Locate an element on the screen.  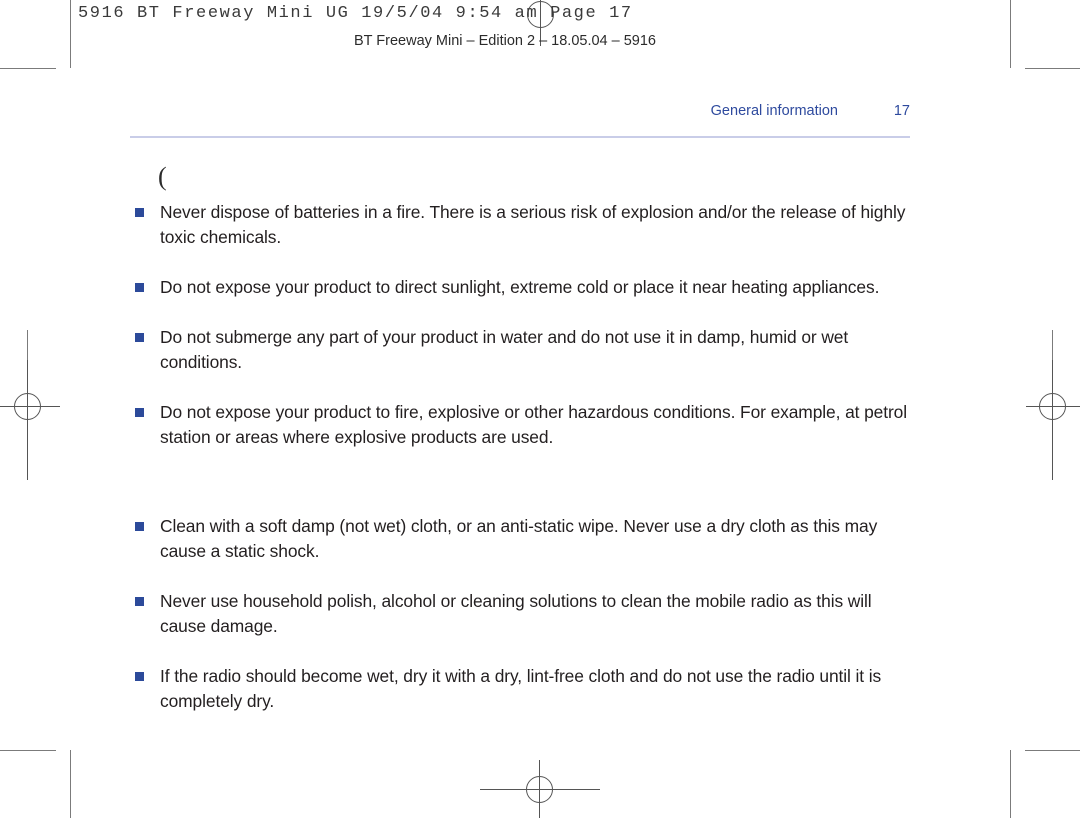
page-number: 17 is located at coordinates (901, 111).